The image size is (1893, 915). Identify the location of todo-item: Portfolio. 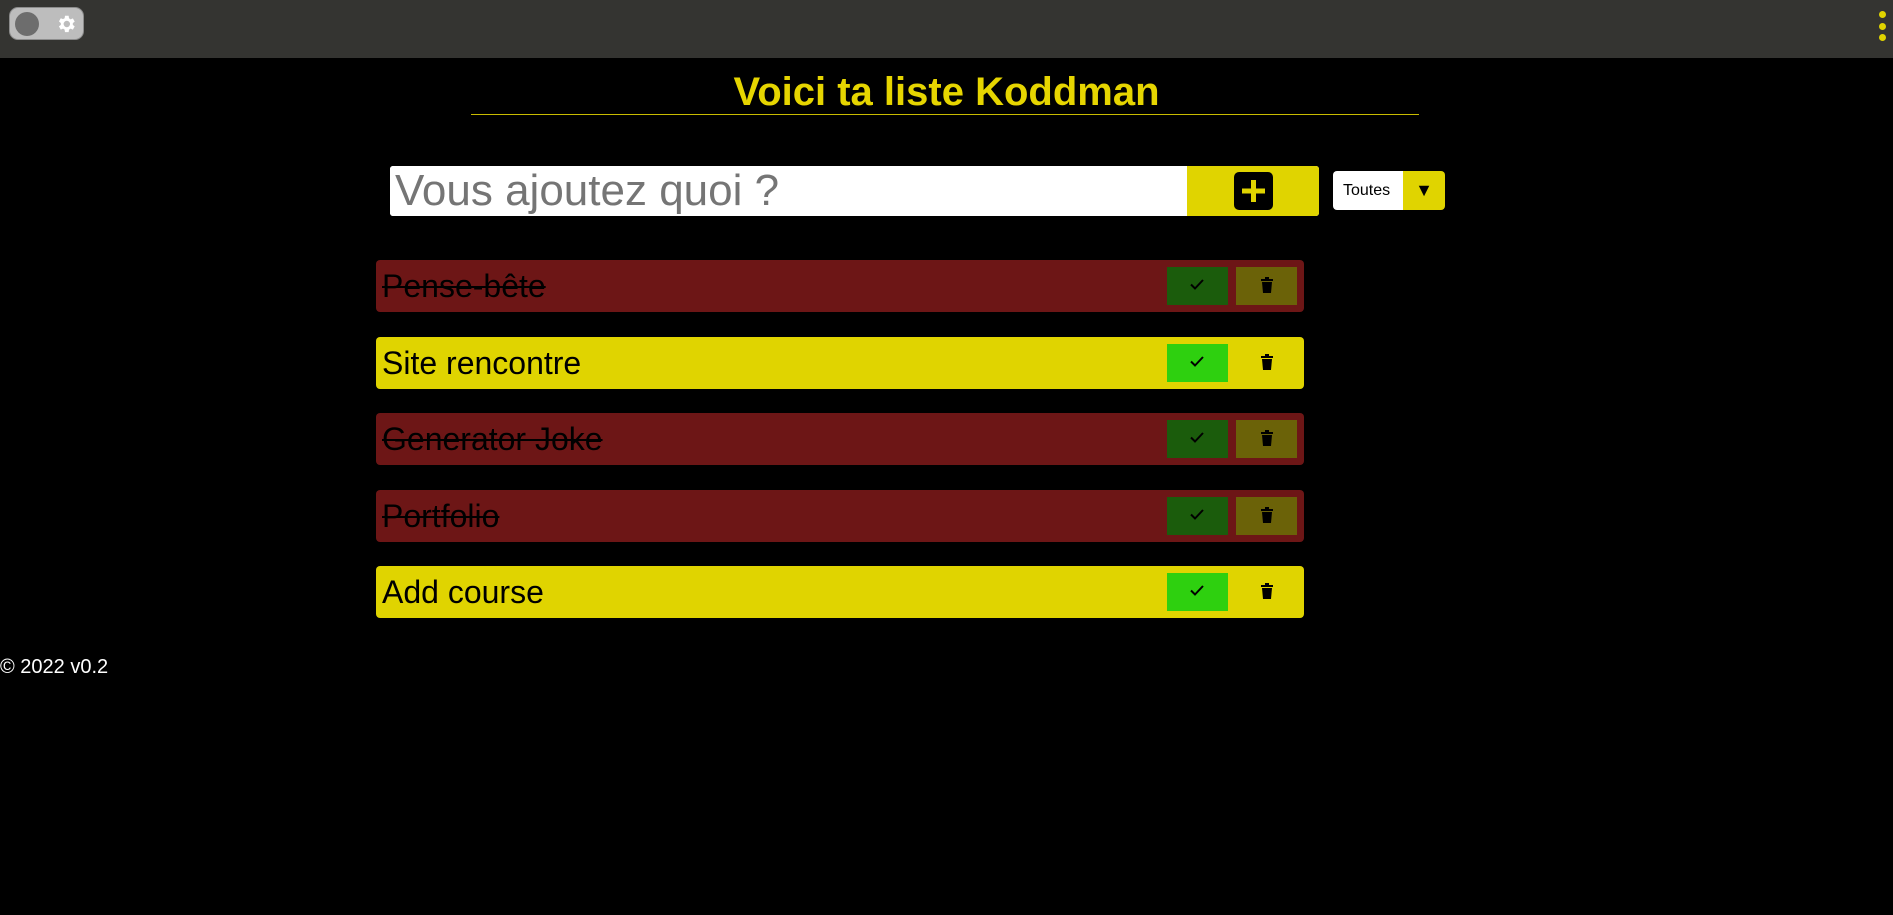
(840, 516).